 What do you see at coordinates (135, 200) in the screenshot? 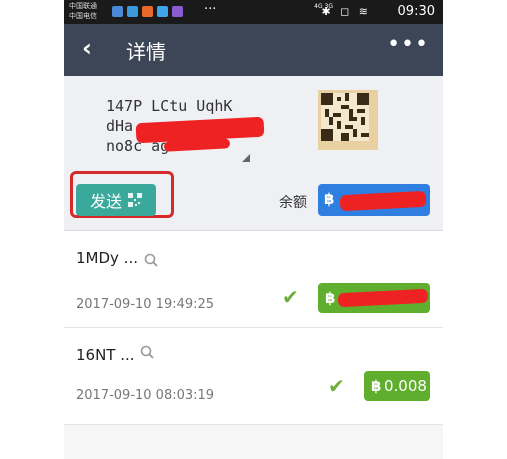
I see `qr-scan-icon` at bounding box center [135, 200].